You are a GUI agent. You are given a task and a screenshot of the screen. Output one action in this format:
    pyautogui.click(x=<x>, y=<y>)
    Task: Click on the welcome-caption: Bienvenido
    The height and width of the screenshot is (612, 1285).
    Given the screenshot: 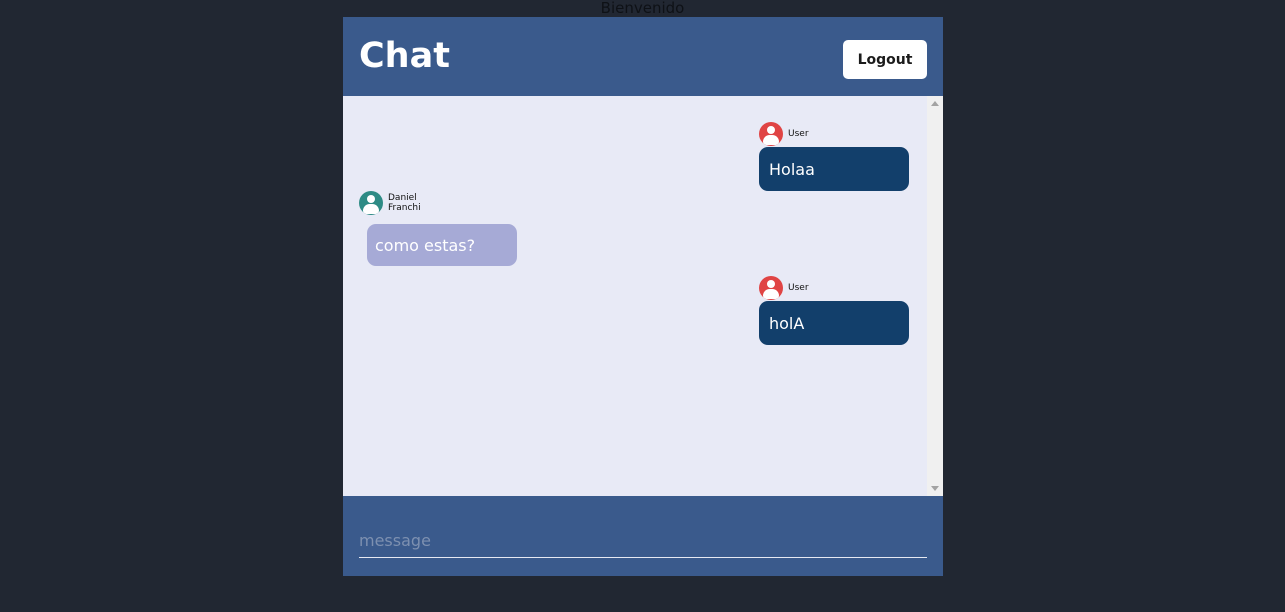 What is the action you would take?
    pyautogui.click(x=642, y=8)
    